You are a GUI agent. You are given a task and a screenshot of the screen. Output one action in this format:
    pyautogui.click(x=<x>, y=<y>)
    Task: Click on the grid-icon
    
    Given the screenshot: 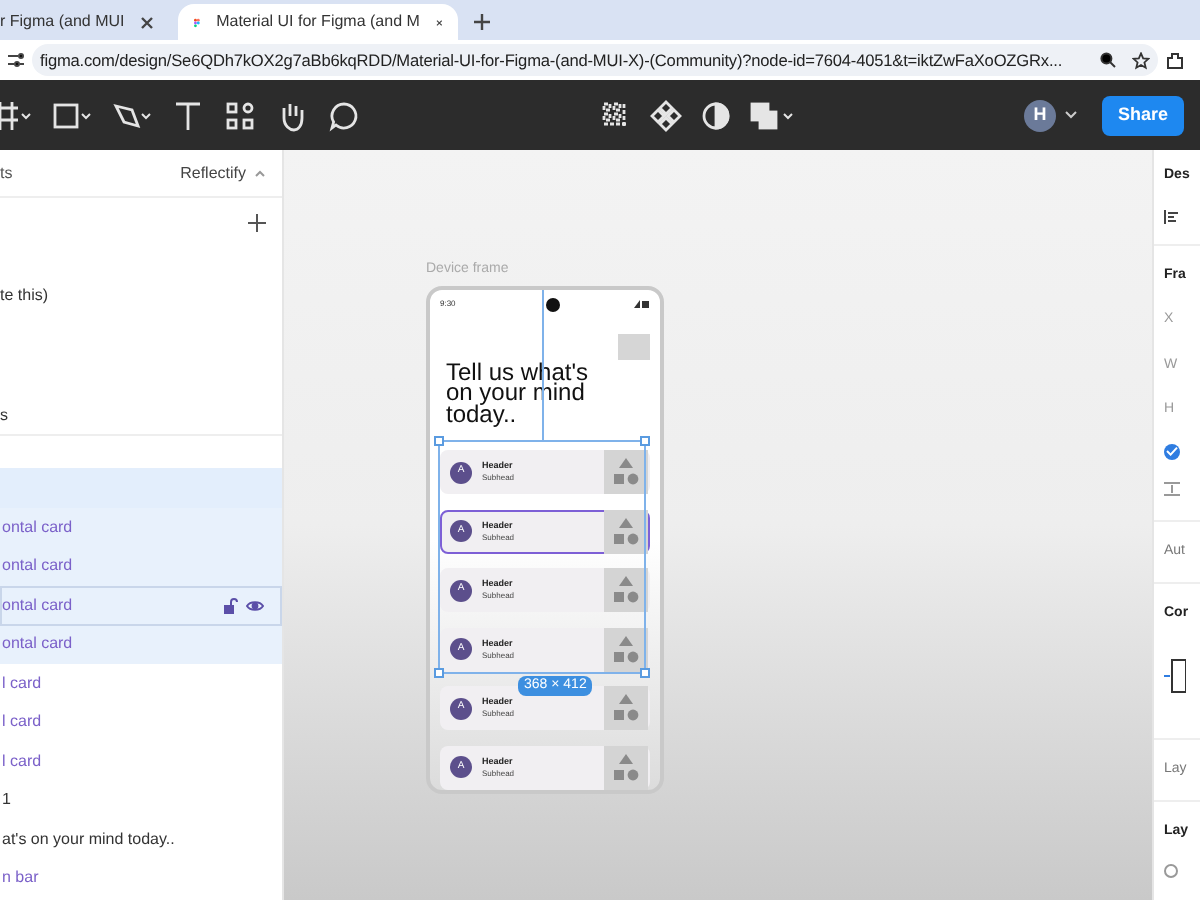 What is the action you would take?
    pyautogui.click(x=616, y=115)
    